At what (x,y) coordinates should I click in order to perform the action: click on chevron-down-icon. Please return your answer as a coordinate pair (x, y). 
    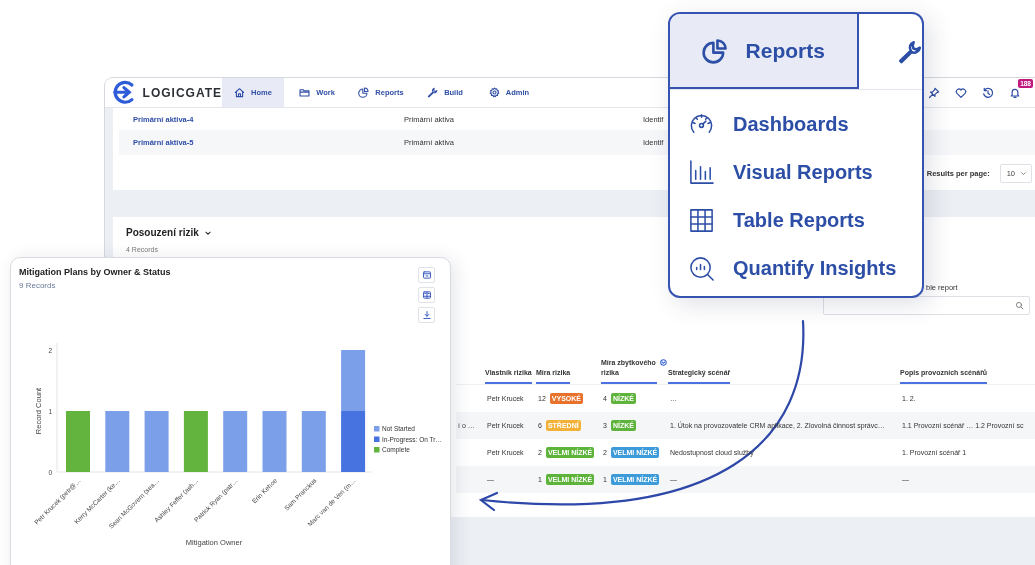
    Looking at the image, I should click on (1023, 173).